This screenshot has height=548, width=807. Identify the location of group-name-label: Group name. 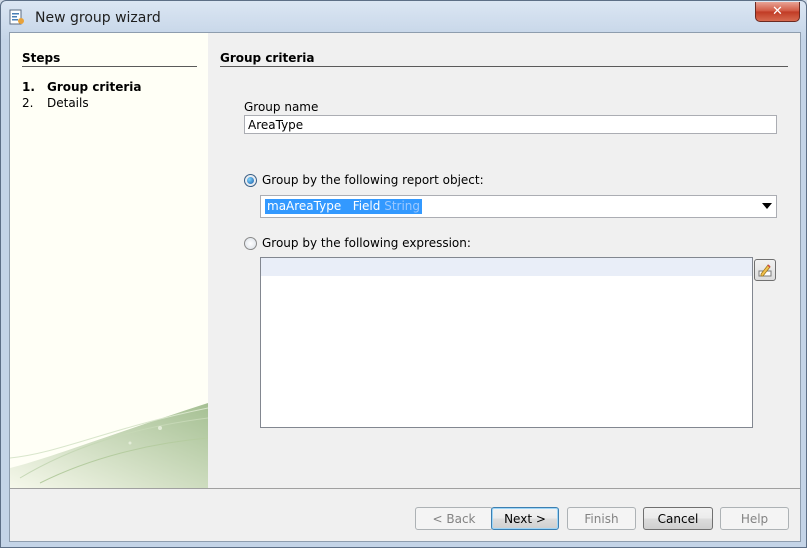
(281, 107).